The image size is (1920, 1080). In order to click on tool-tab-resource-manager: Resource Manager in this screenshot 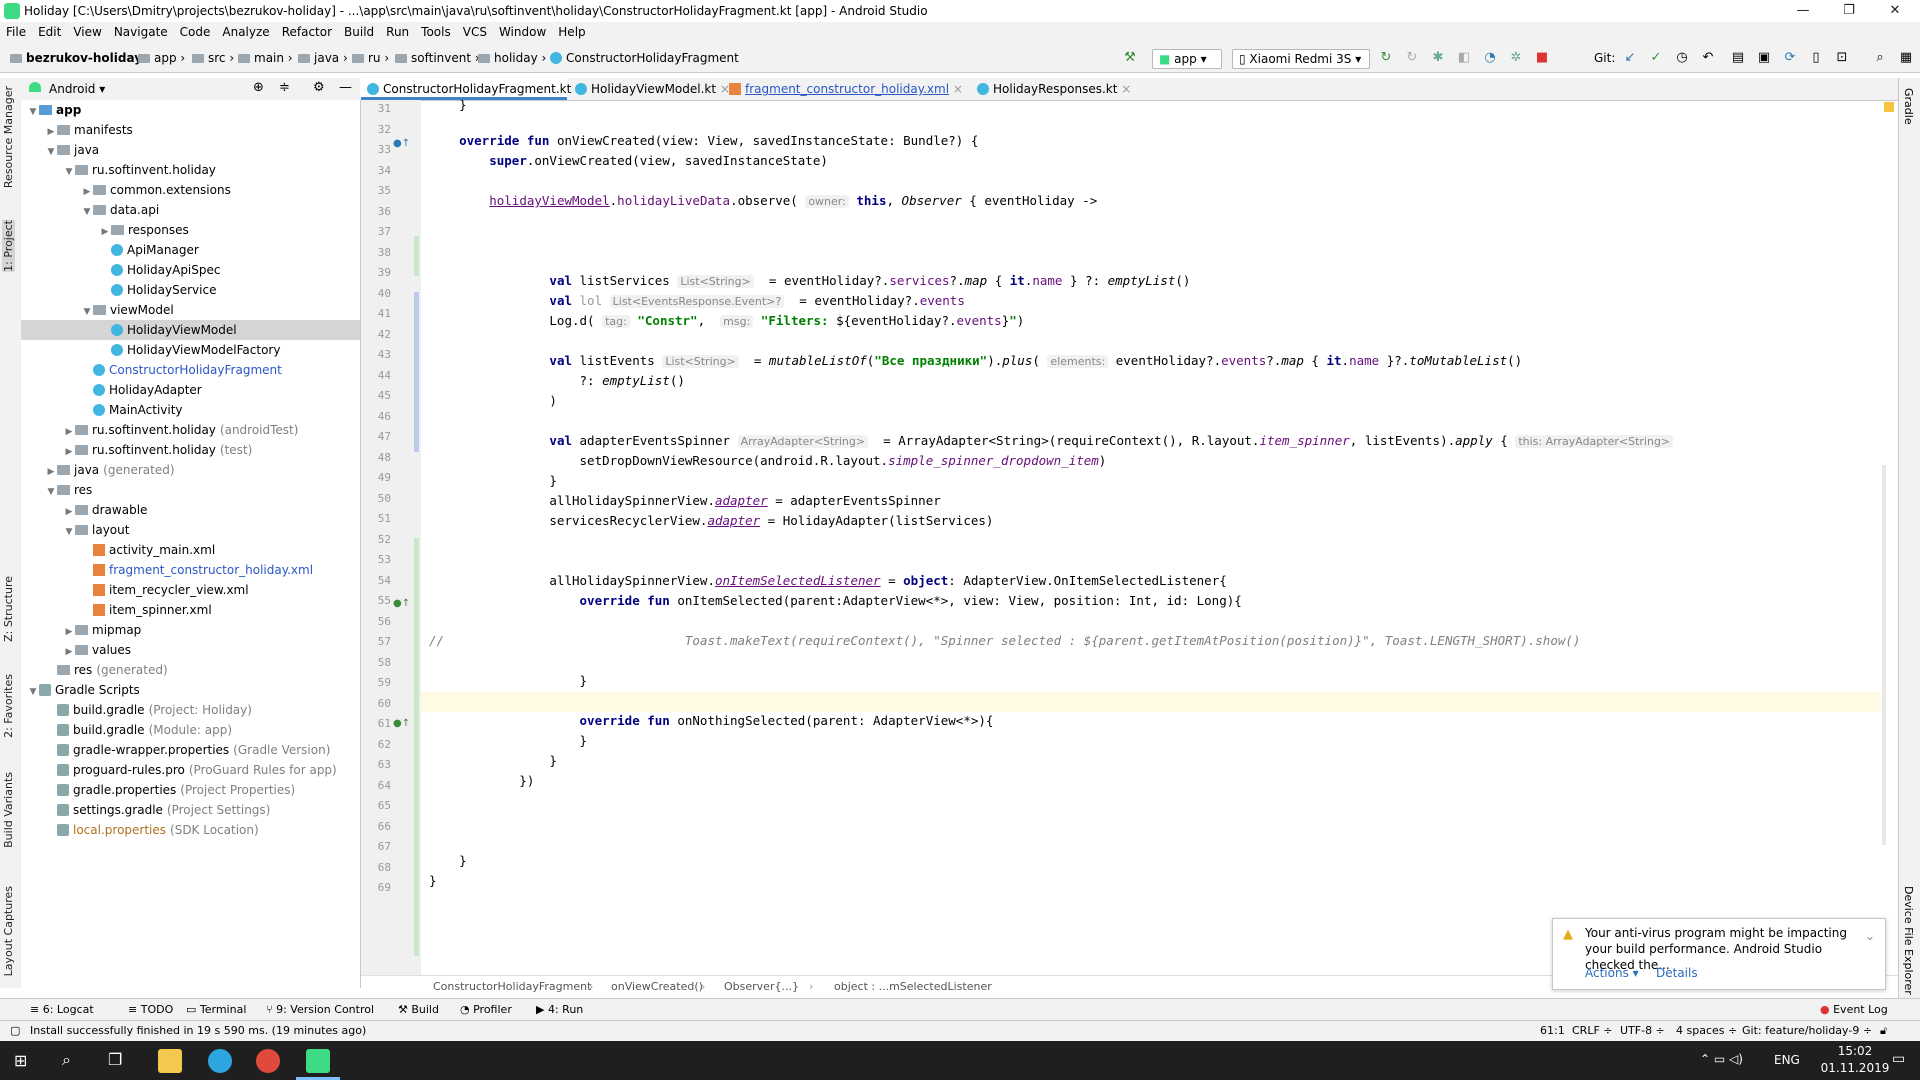, I will do `click(8, 137)`.